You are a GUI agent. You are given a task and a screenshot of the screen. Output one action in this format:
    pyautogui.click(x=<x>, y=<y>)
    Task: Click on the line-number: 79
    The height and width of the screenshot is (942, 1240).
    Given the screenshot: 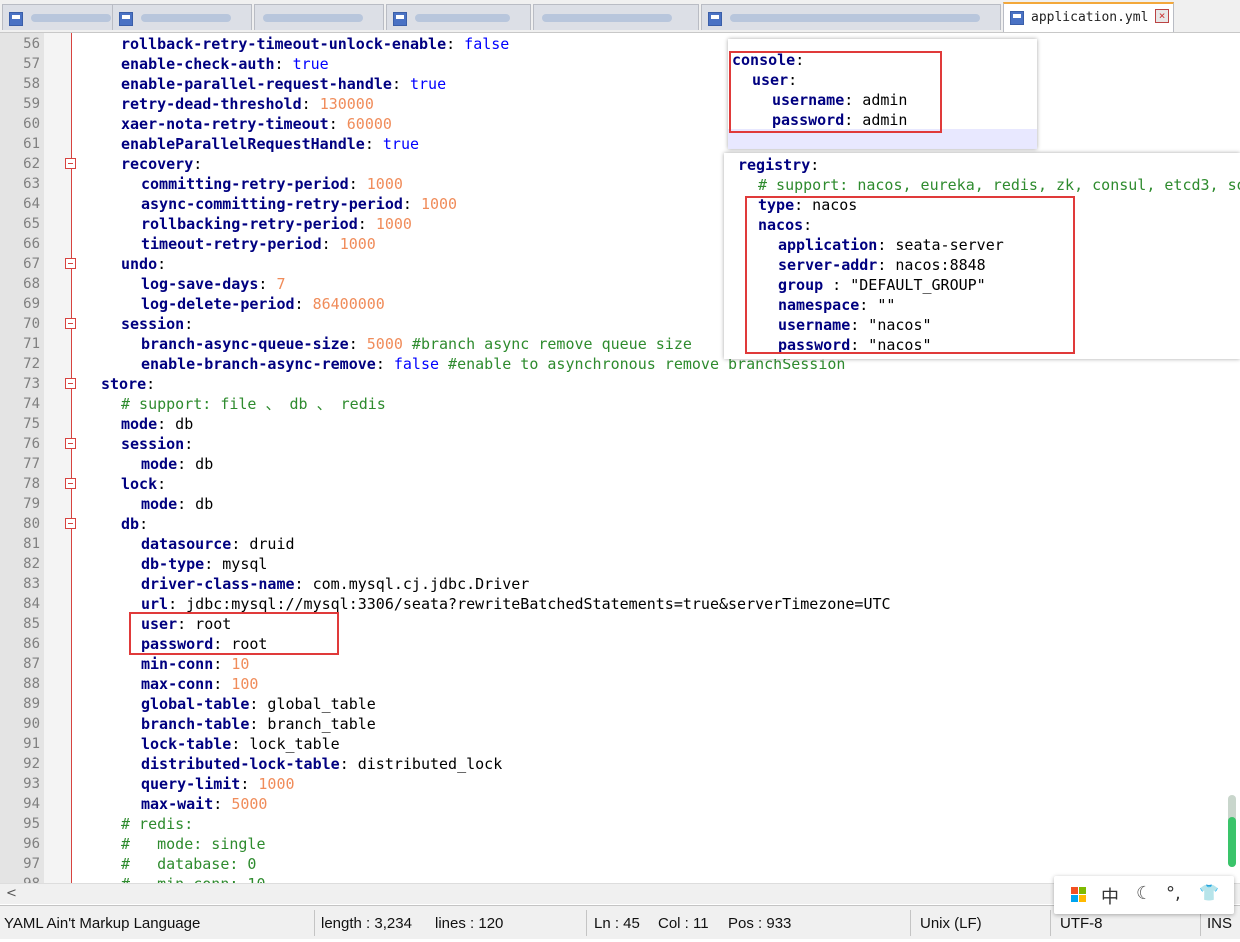 What is the action you would take?
    pyautogui.click(x=31, y=504)
    